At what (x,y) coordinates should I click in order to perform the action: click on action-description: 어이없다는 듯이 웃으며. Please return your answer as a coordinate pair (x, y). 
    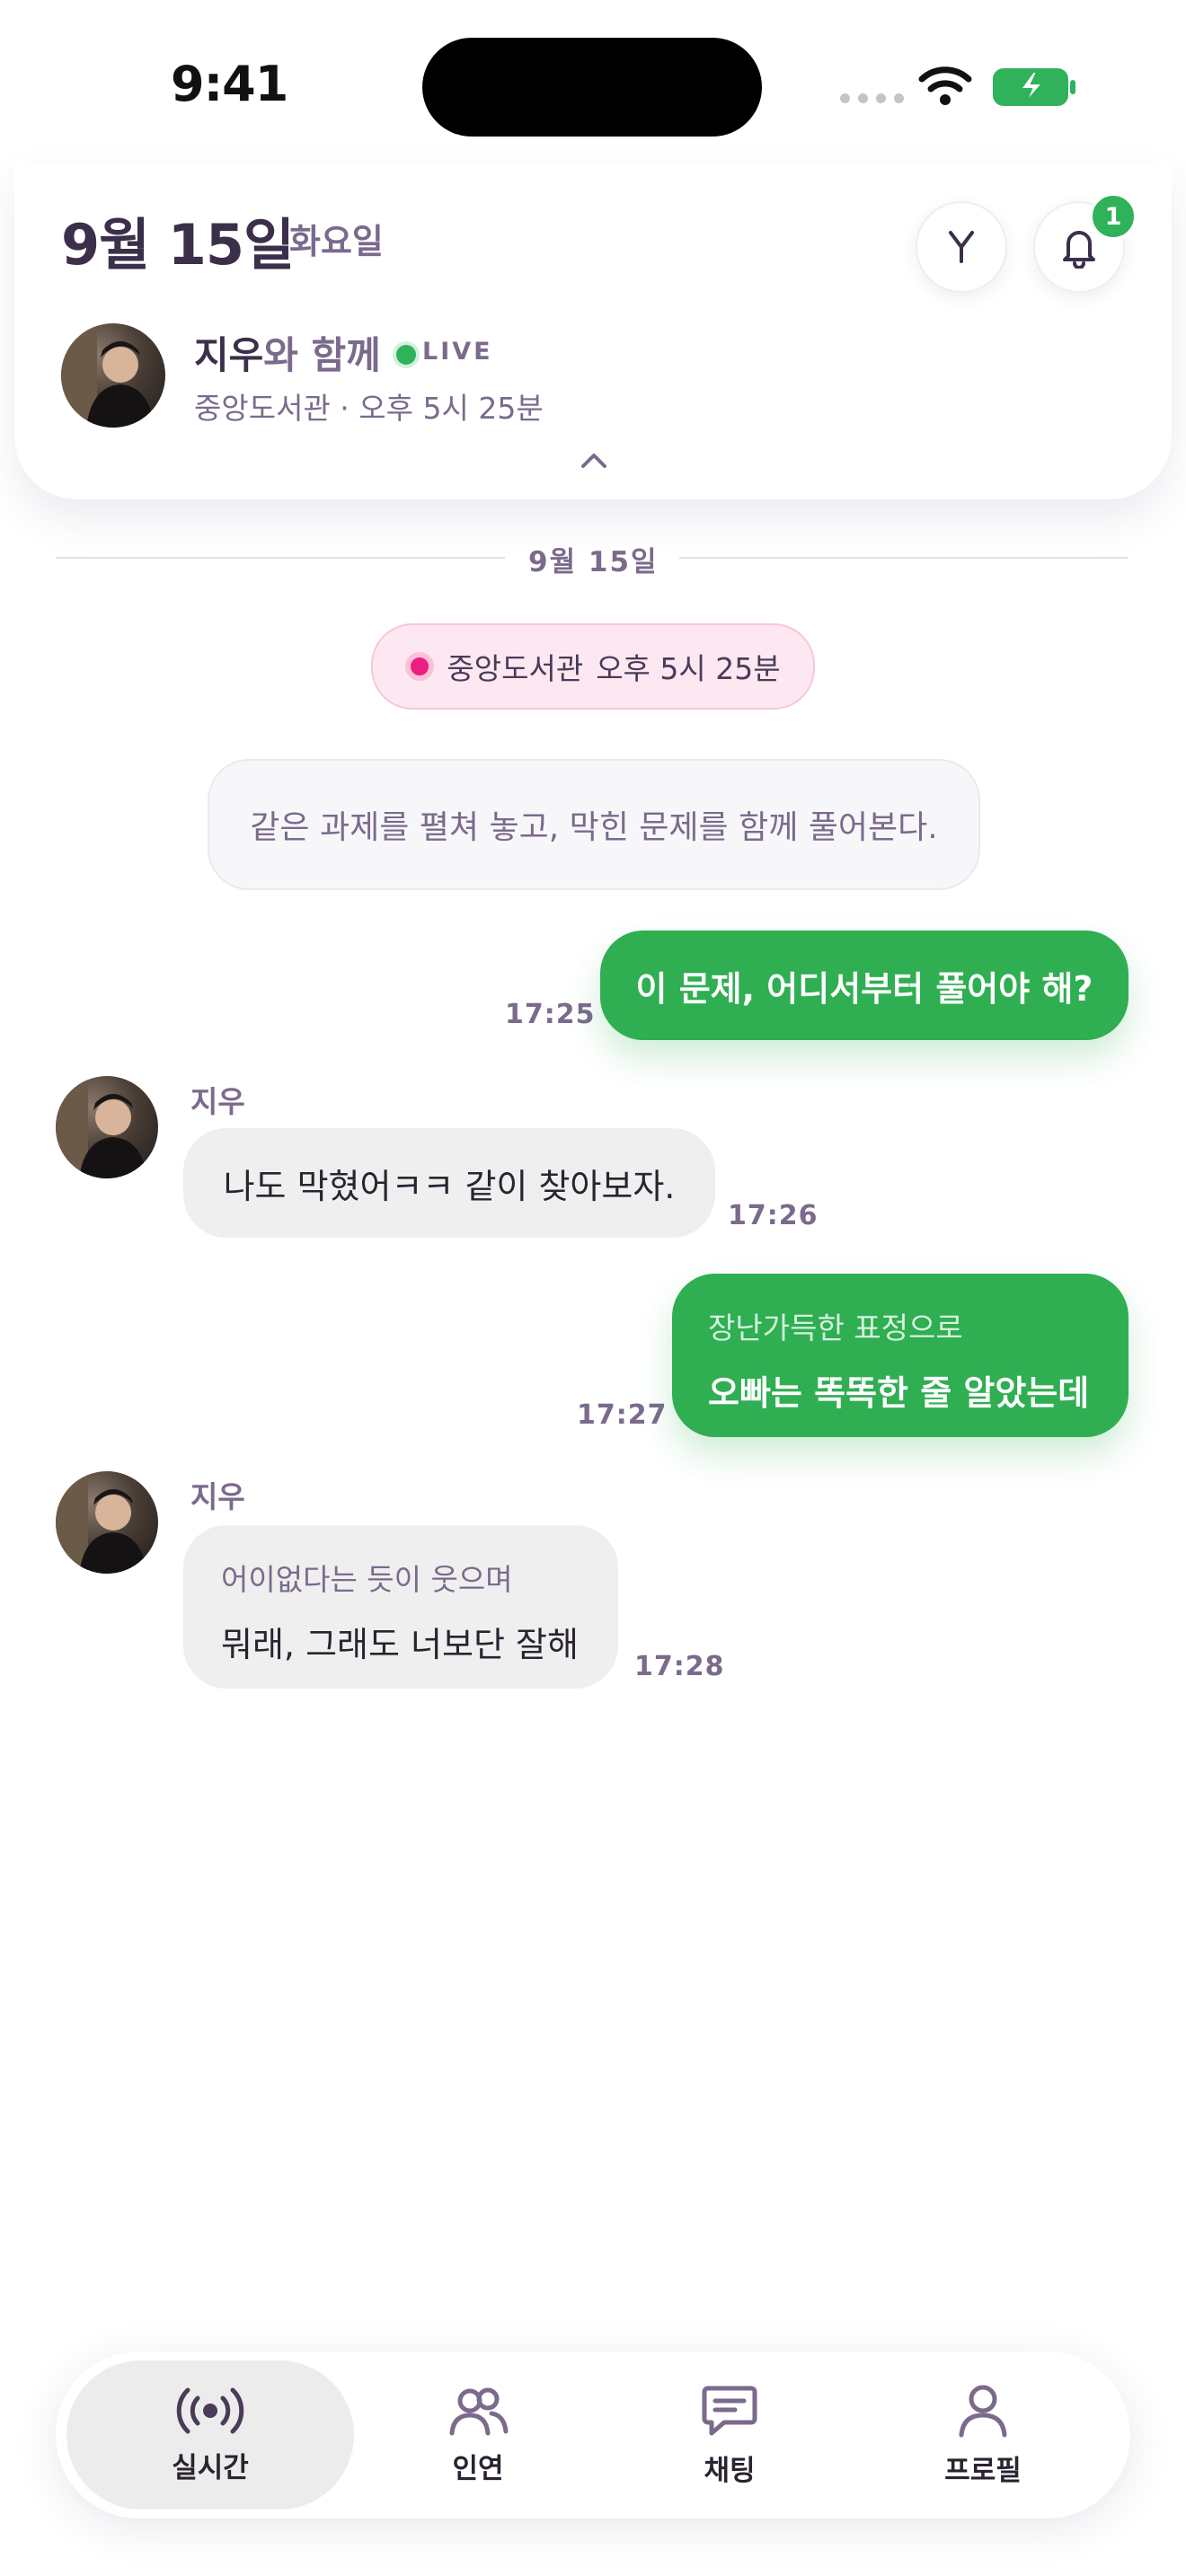
    Looking at the image, I should click on (367, 1579).